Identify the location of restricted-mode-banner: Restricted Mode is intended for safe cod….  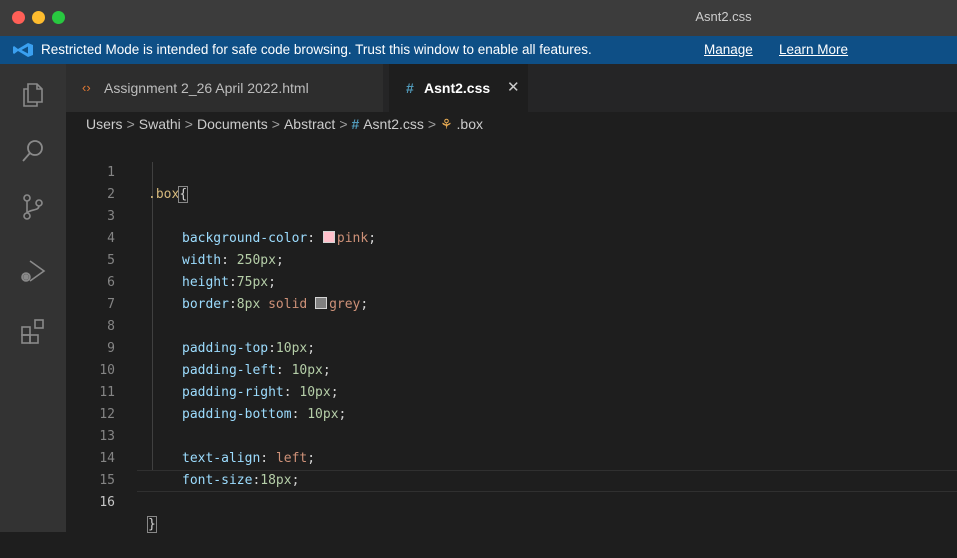
(478, 50).